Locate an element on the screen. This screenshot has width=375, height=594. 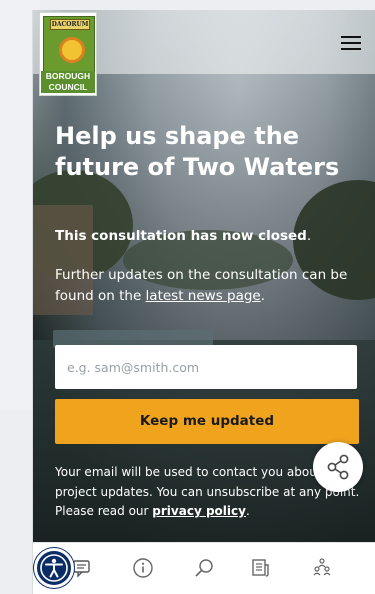
logo-shield: DACORUM is located at coordinates (69, 44).